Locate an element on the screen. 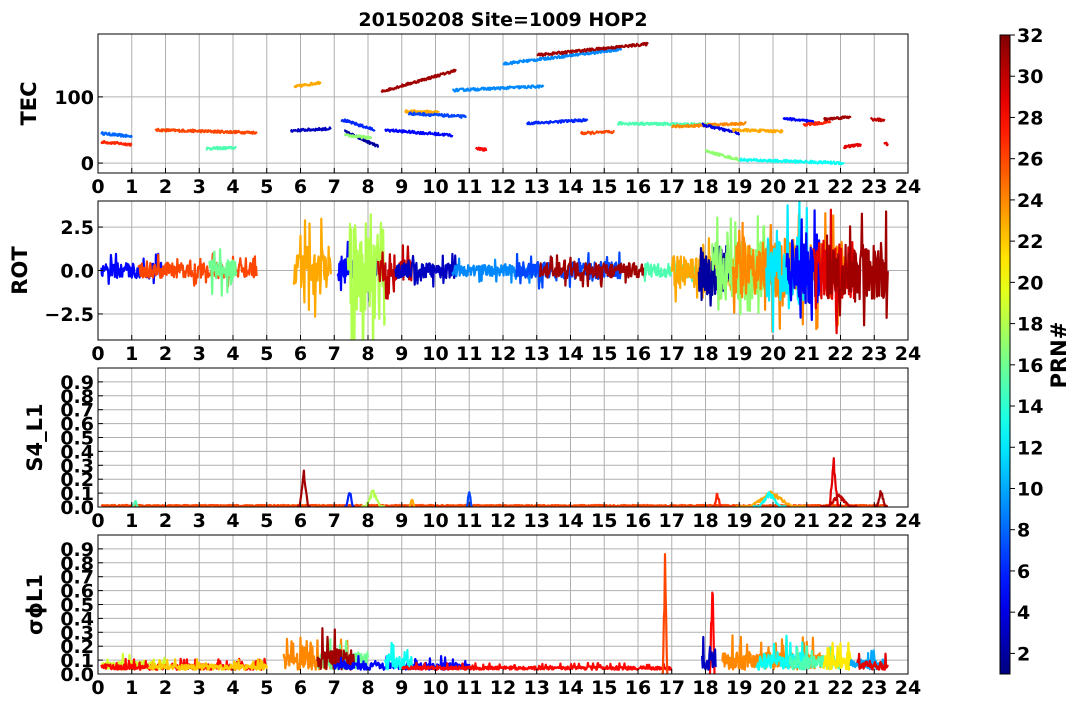 Image resolution: width=1077 pixels, height=709 pixels. y-axis-label: σϕL1 is located at coordinates (35, 604).